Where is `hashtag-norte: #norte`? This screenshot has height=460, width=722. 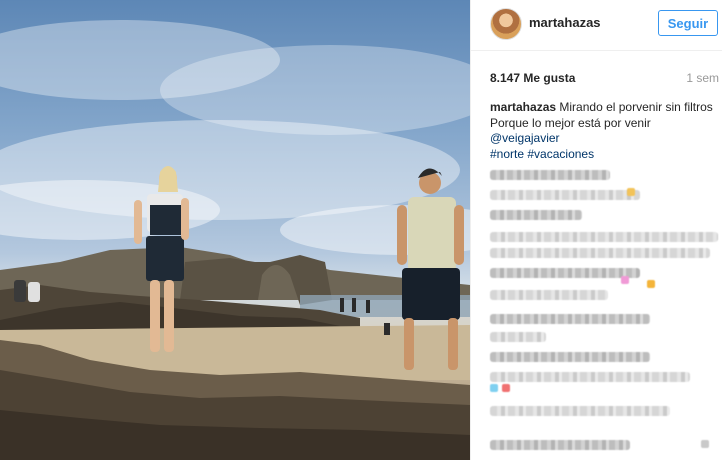 hashtag-norte: #norte is located at coordinates (507, 154).